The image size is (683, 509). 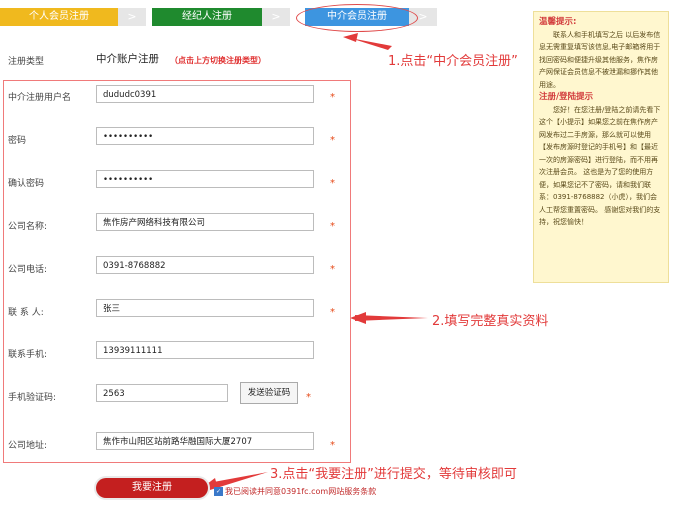 I want to click on password-input: ••••••••••, so click(x=205, y=136).